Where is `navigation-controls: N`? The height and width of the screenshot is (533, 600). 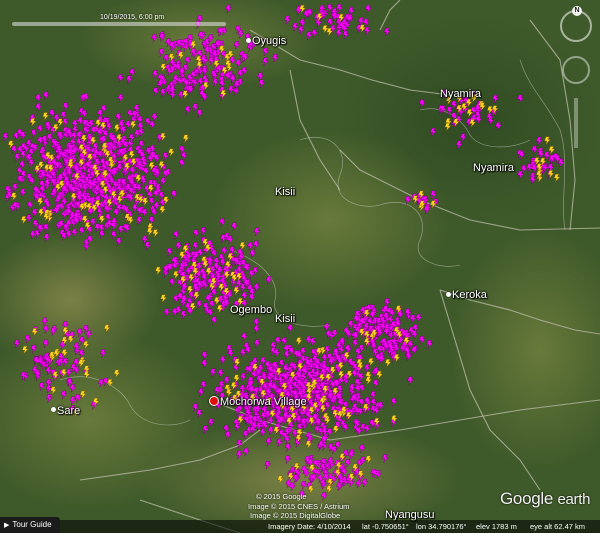 navigation-controls: N is located at coordinates (576, 79).